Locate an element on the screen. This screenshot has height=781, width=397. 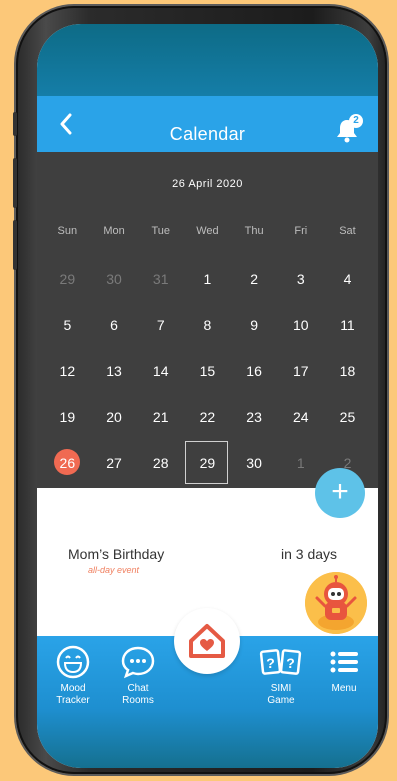
weekday-label: Sat is located at coordinates (347, 231).